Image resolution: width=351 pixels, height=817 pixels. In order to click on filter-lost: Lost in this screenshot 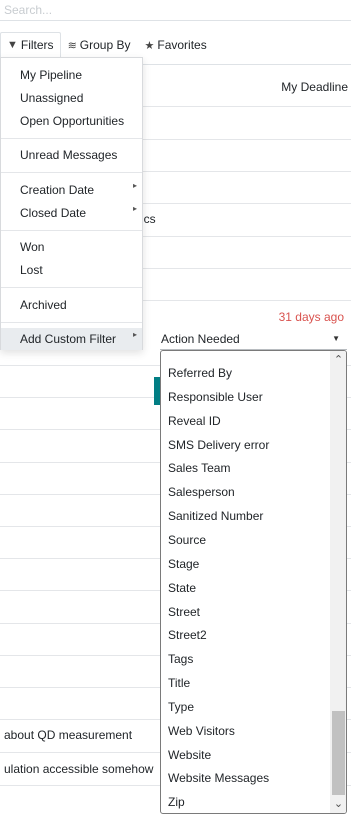, I will do `click(31, 270)`.